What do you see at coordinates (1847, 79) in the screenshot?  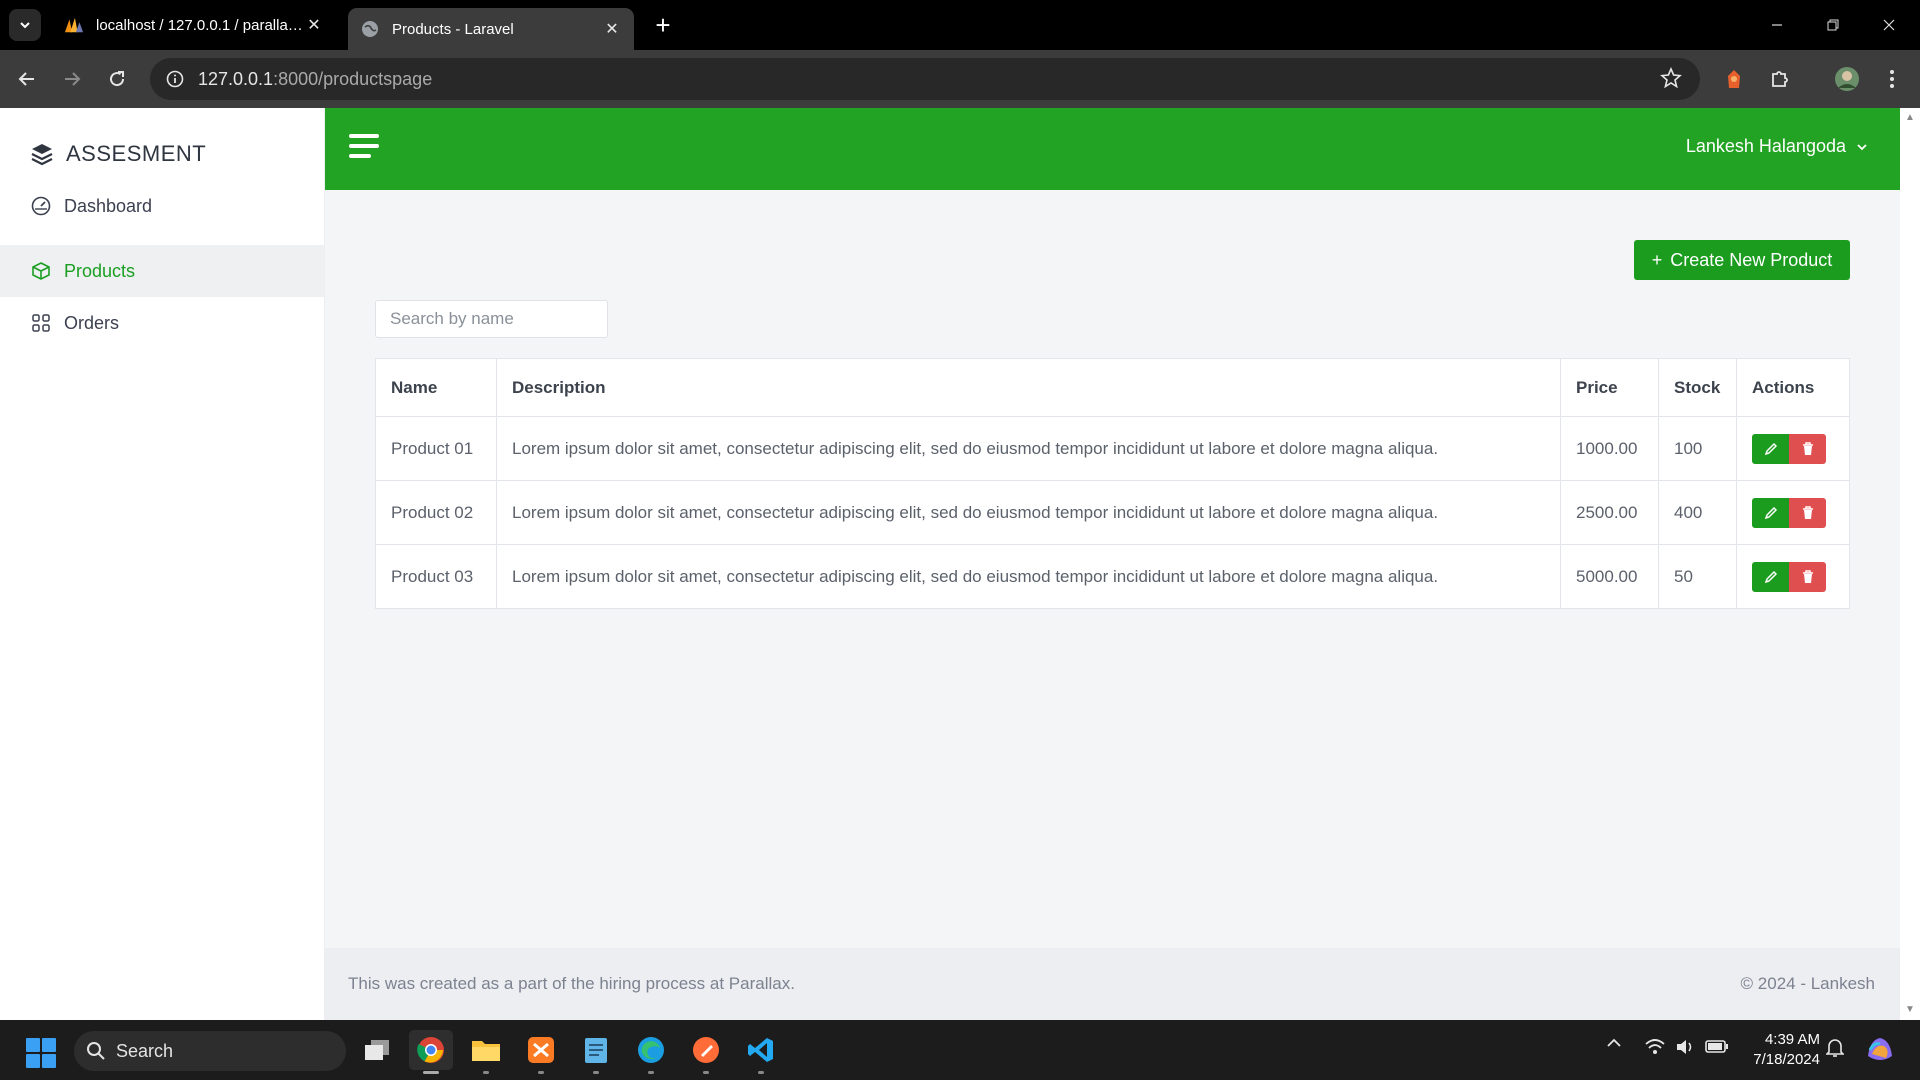 I see `profile-avatar` at bounding box center [1847, 79].